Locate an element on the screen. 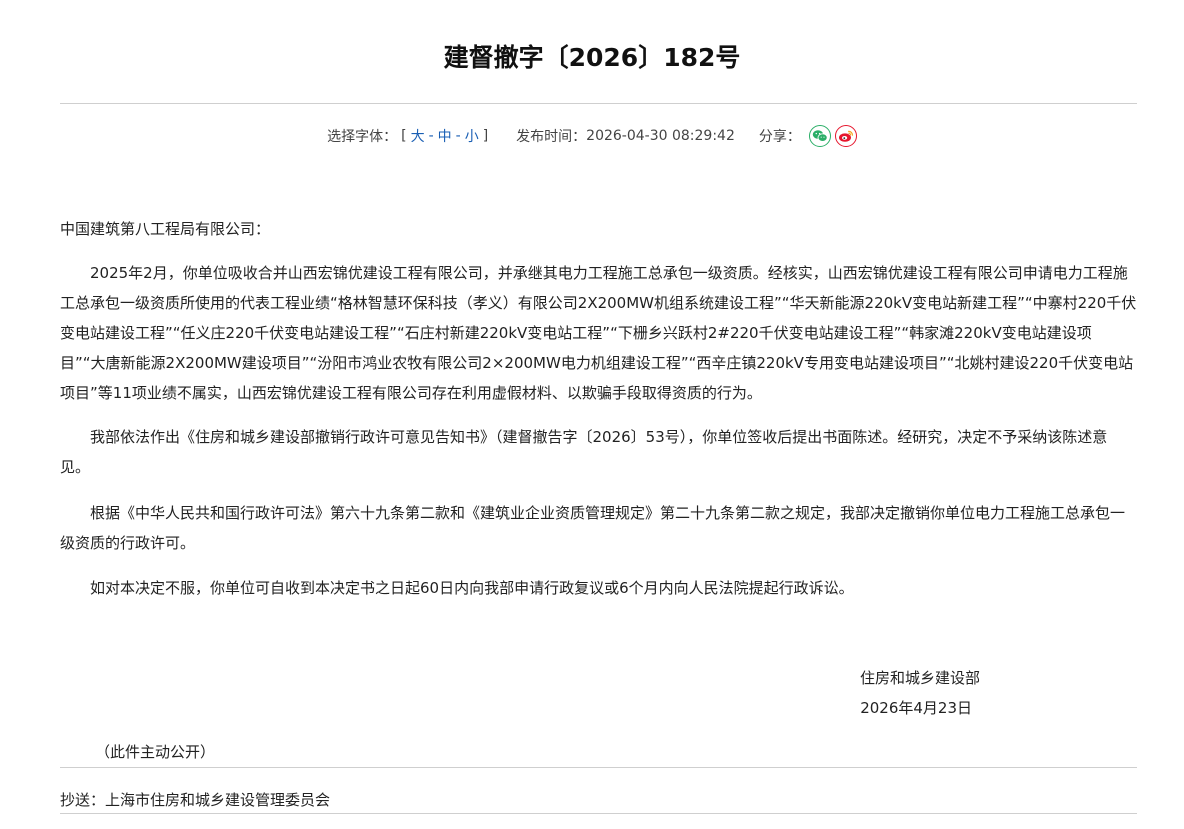  share-group: 分享： is located at coordinates (808, 136).